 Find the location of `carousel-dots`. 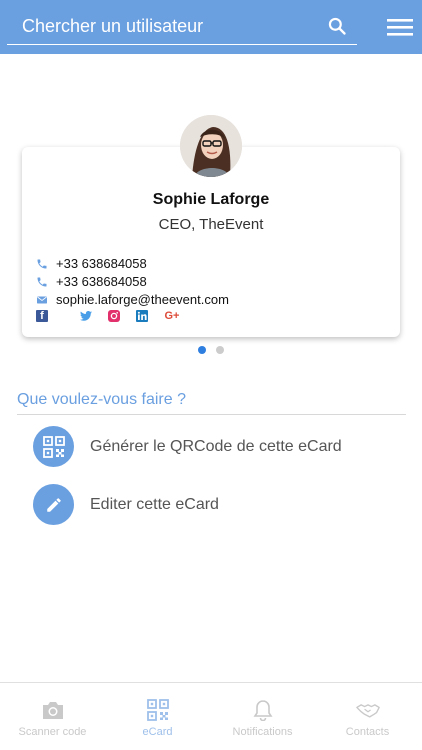

carousel-dots is located at coordinates (216, 350).